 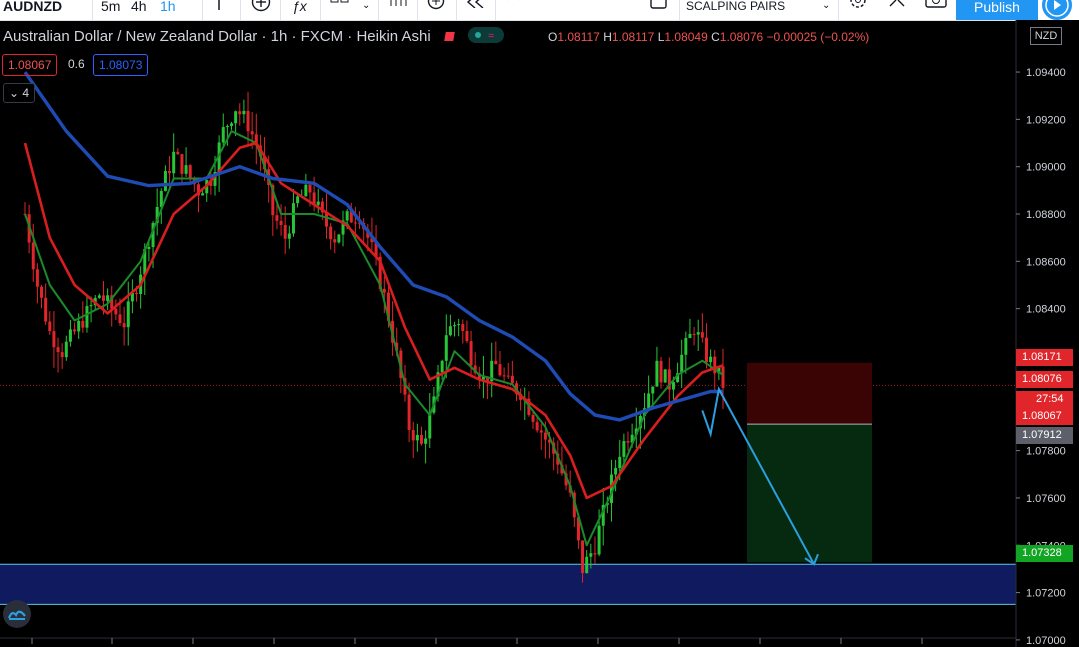 I want to click on interval-1h: 1h, so click(x=168, y=8).